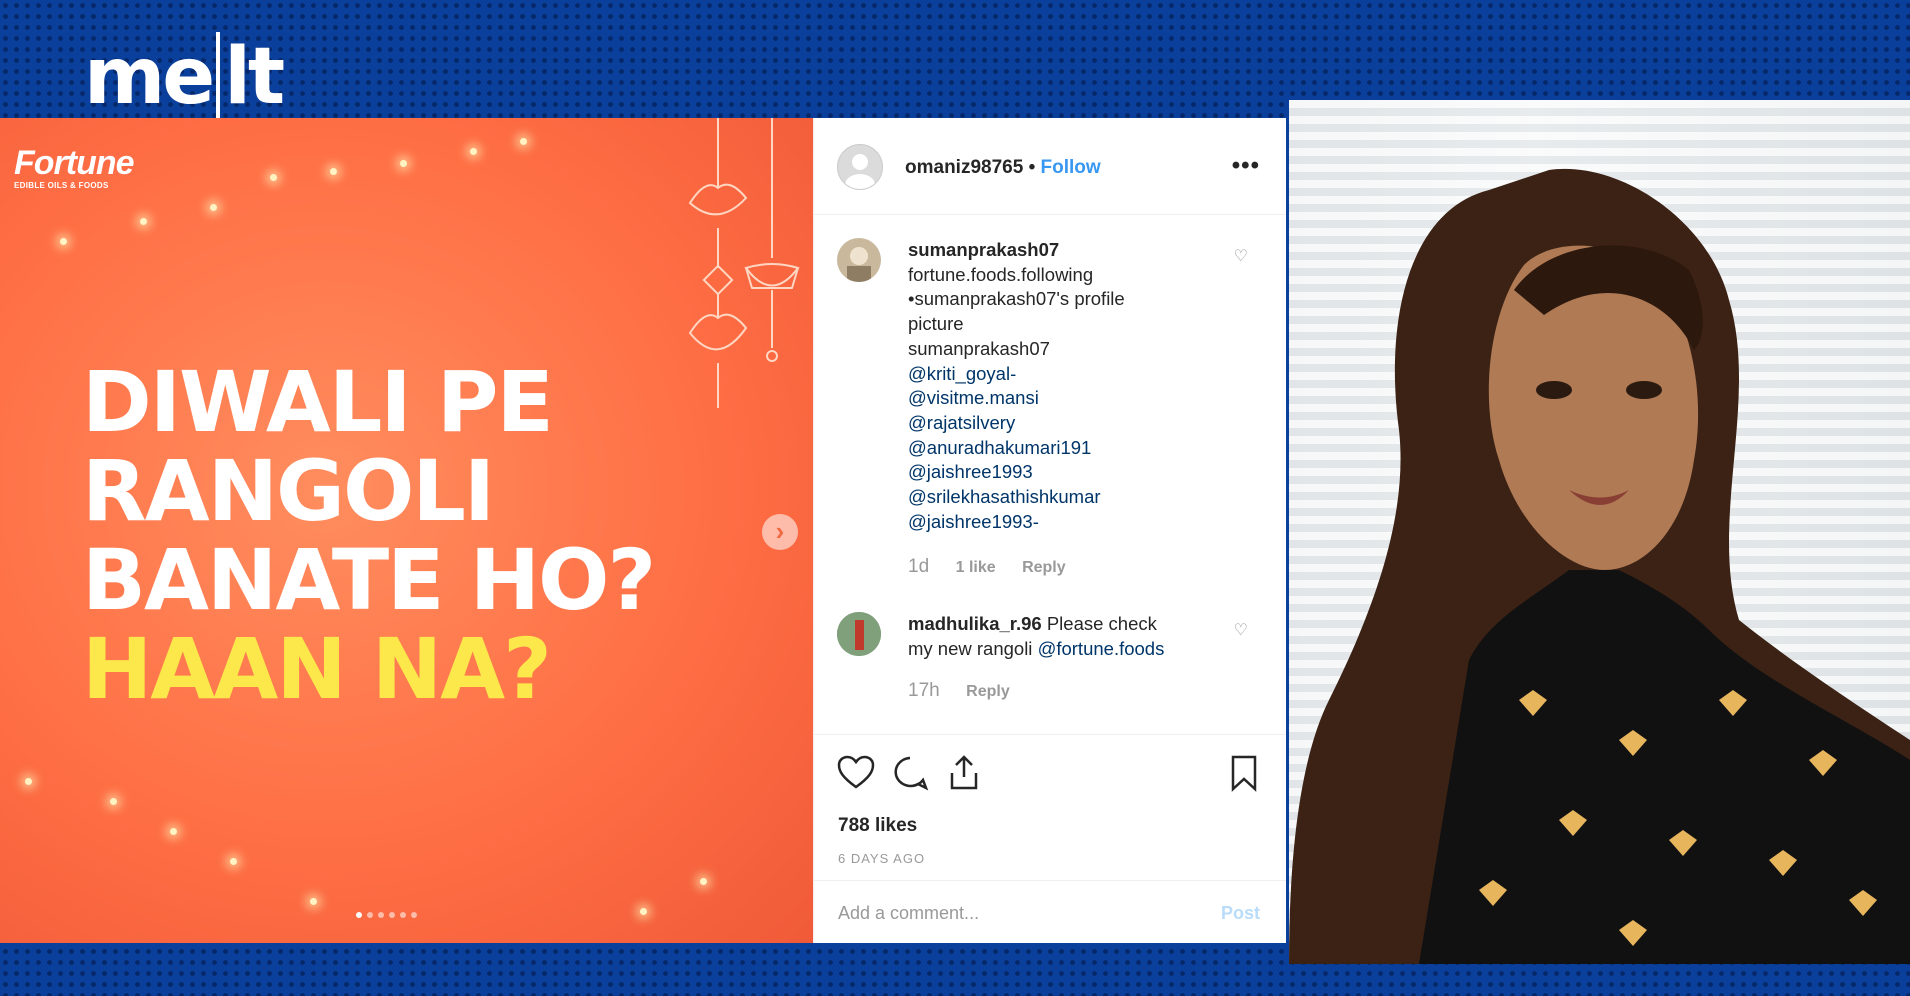 The width and height of the screenshot is (1910, 996). What do you see at coordinates (1068, 522) in the screenshot?
I see `mention-link: @jaishree1993-` at bounding box center [1068, 522].